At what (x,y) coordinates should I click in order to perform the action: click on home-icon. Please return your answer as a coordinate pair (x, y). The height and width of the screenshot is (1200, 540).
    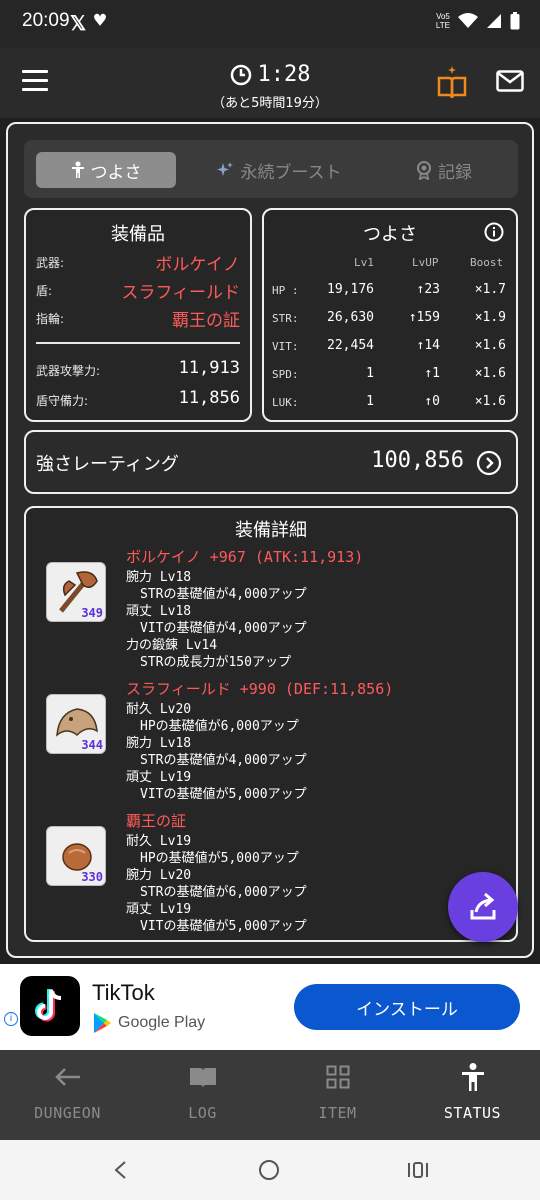
    Looking at the image, I should click on (269, 1170).